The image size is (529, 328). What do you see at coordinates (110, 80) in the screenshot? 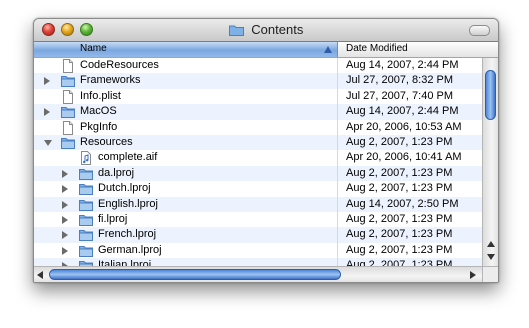
I see `item-name: Frameworks` at bounding box center [110, 80].